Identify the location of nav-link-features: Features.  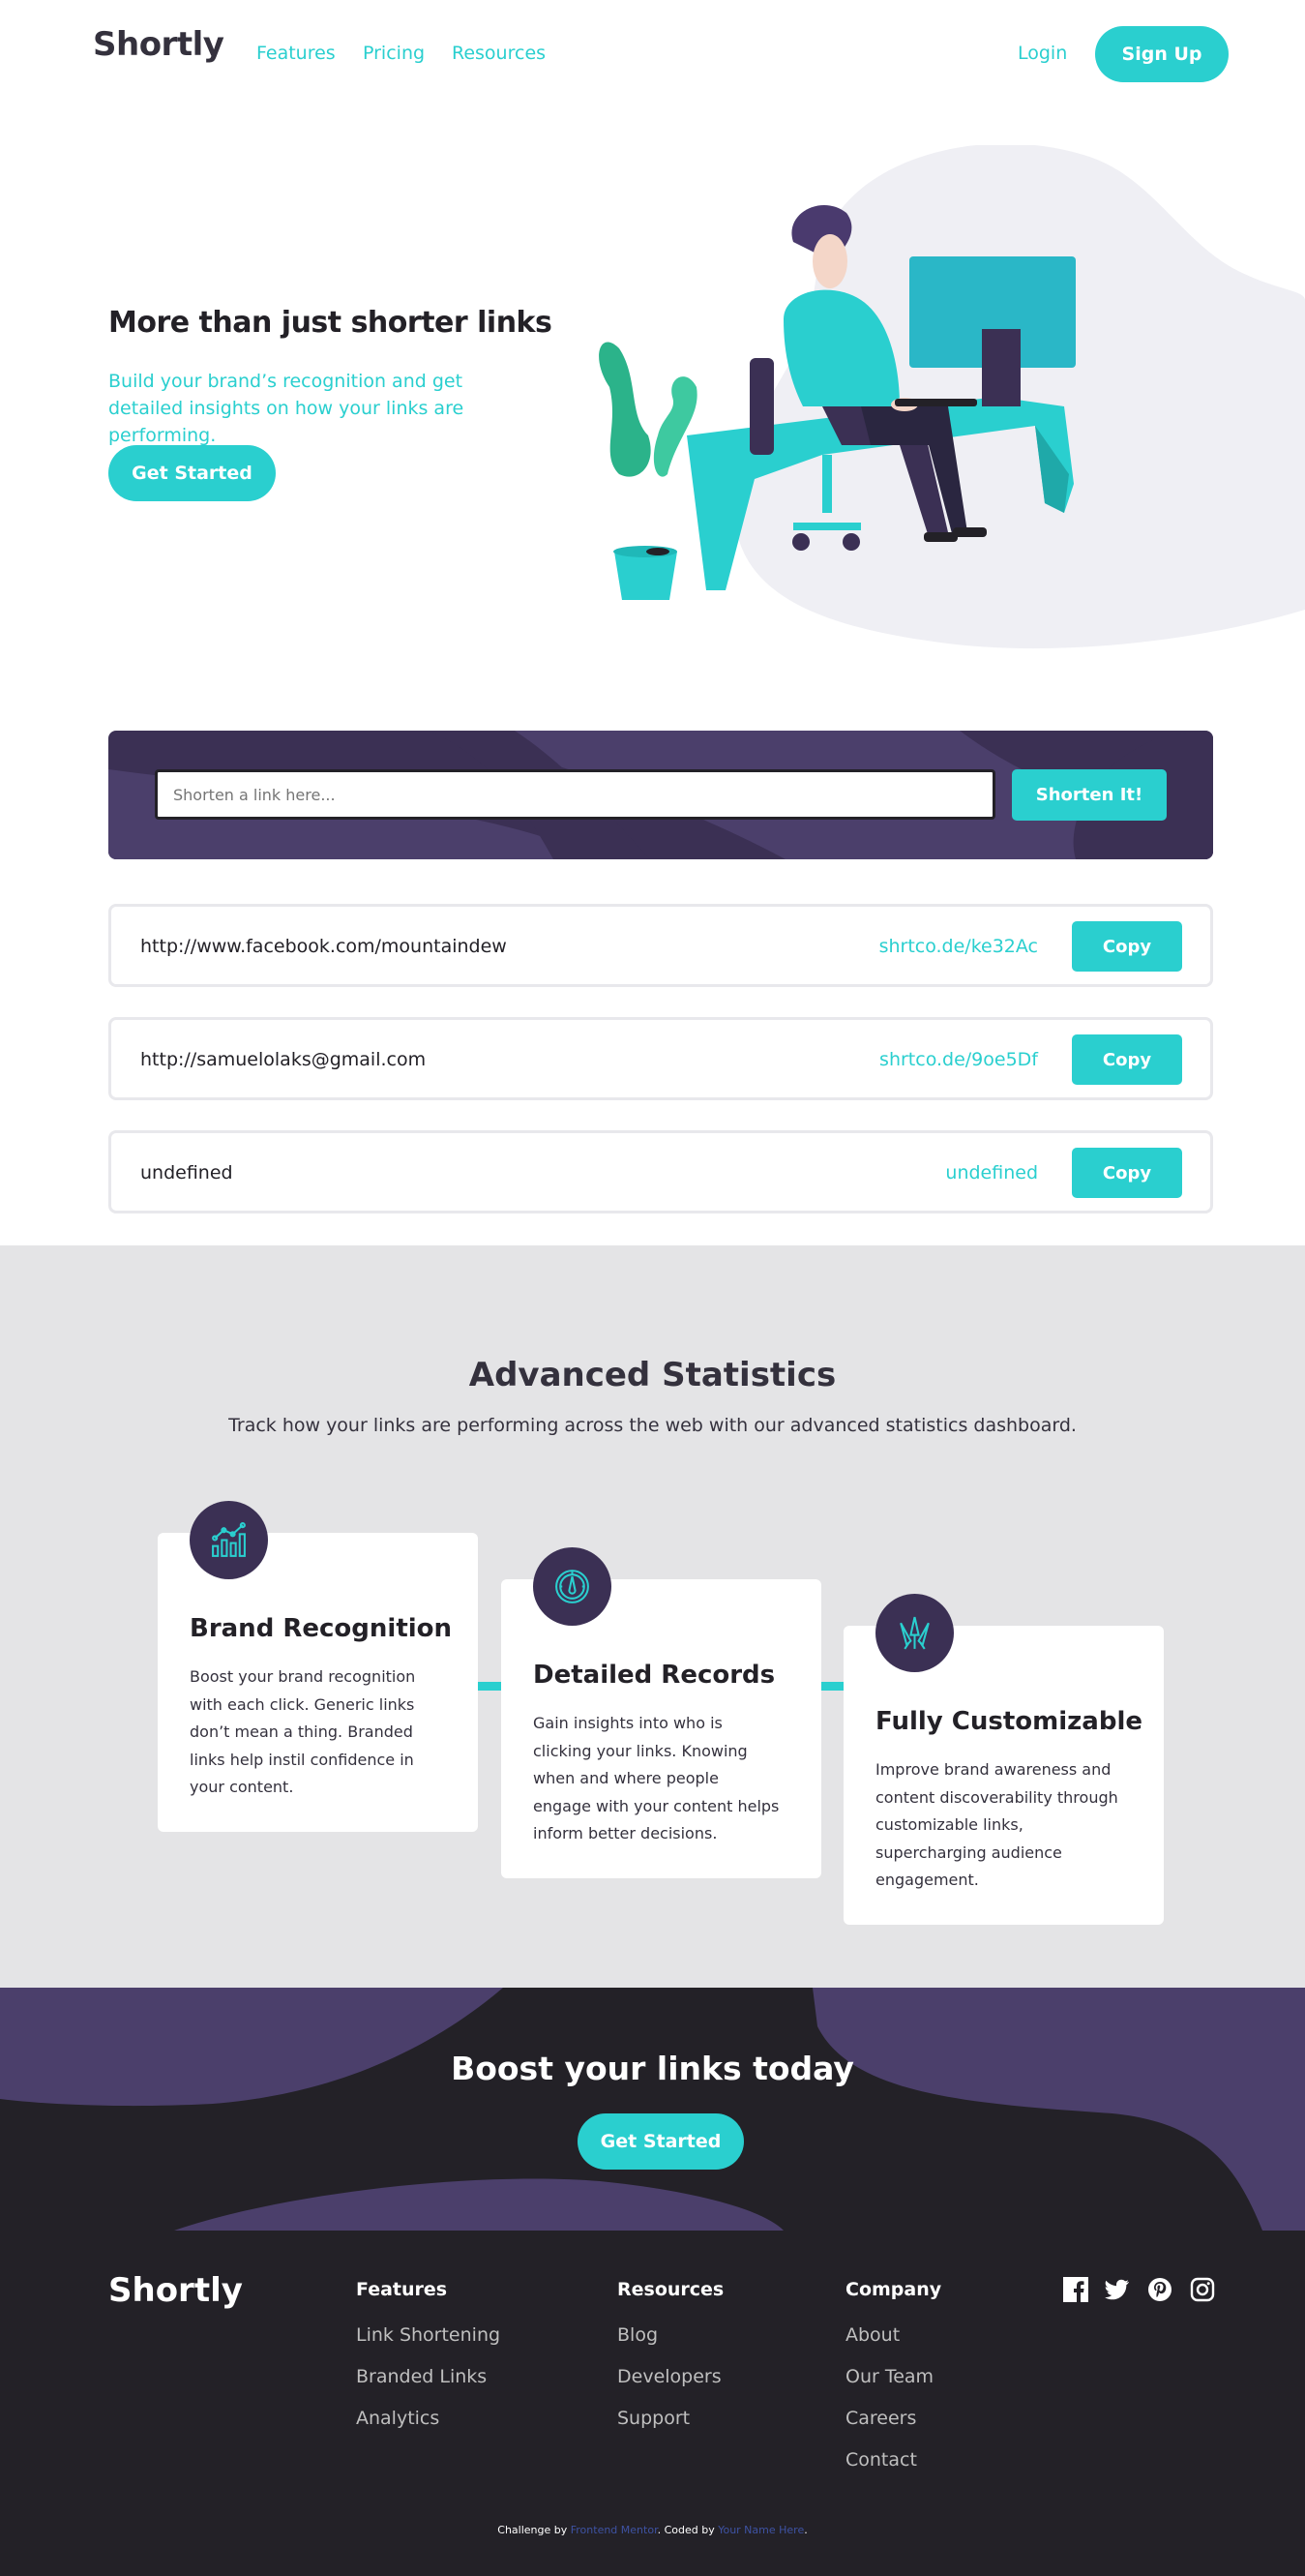
(296, 53).